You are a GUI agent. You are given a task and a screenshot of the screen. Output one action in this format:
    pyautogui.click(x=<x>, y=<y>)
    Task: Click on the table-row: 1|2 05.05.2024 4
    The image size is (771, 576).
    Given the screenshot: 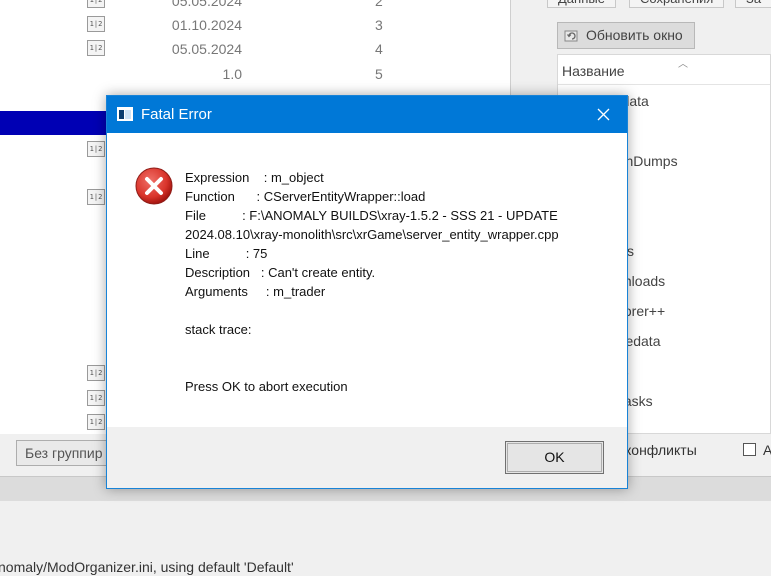 What is the action you would take?
    pyautogui.click(x=255, y=49)
    